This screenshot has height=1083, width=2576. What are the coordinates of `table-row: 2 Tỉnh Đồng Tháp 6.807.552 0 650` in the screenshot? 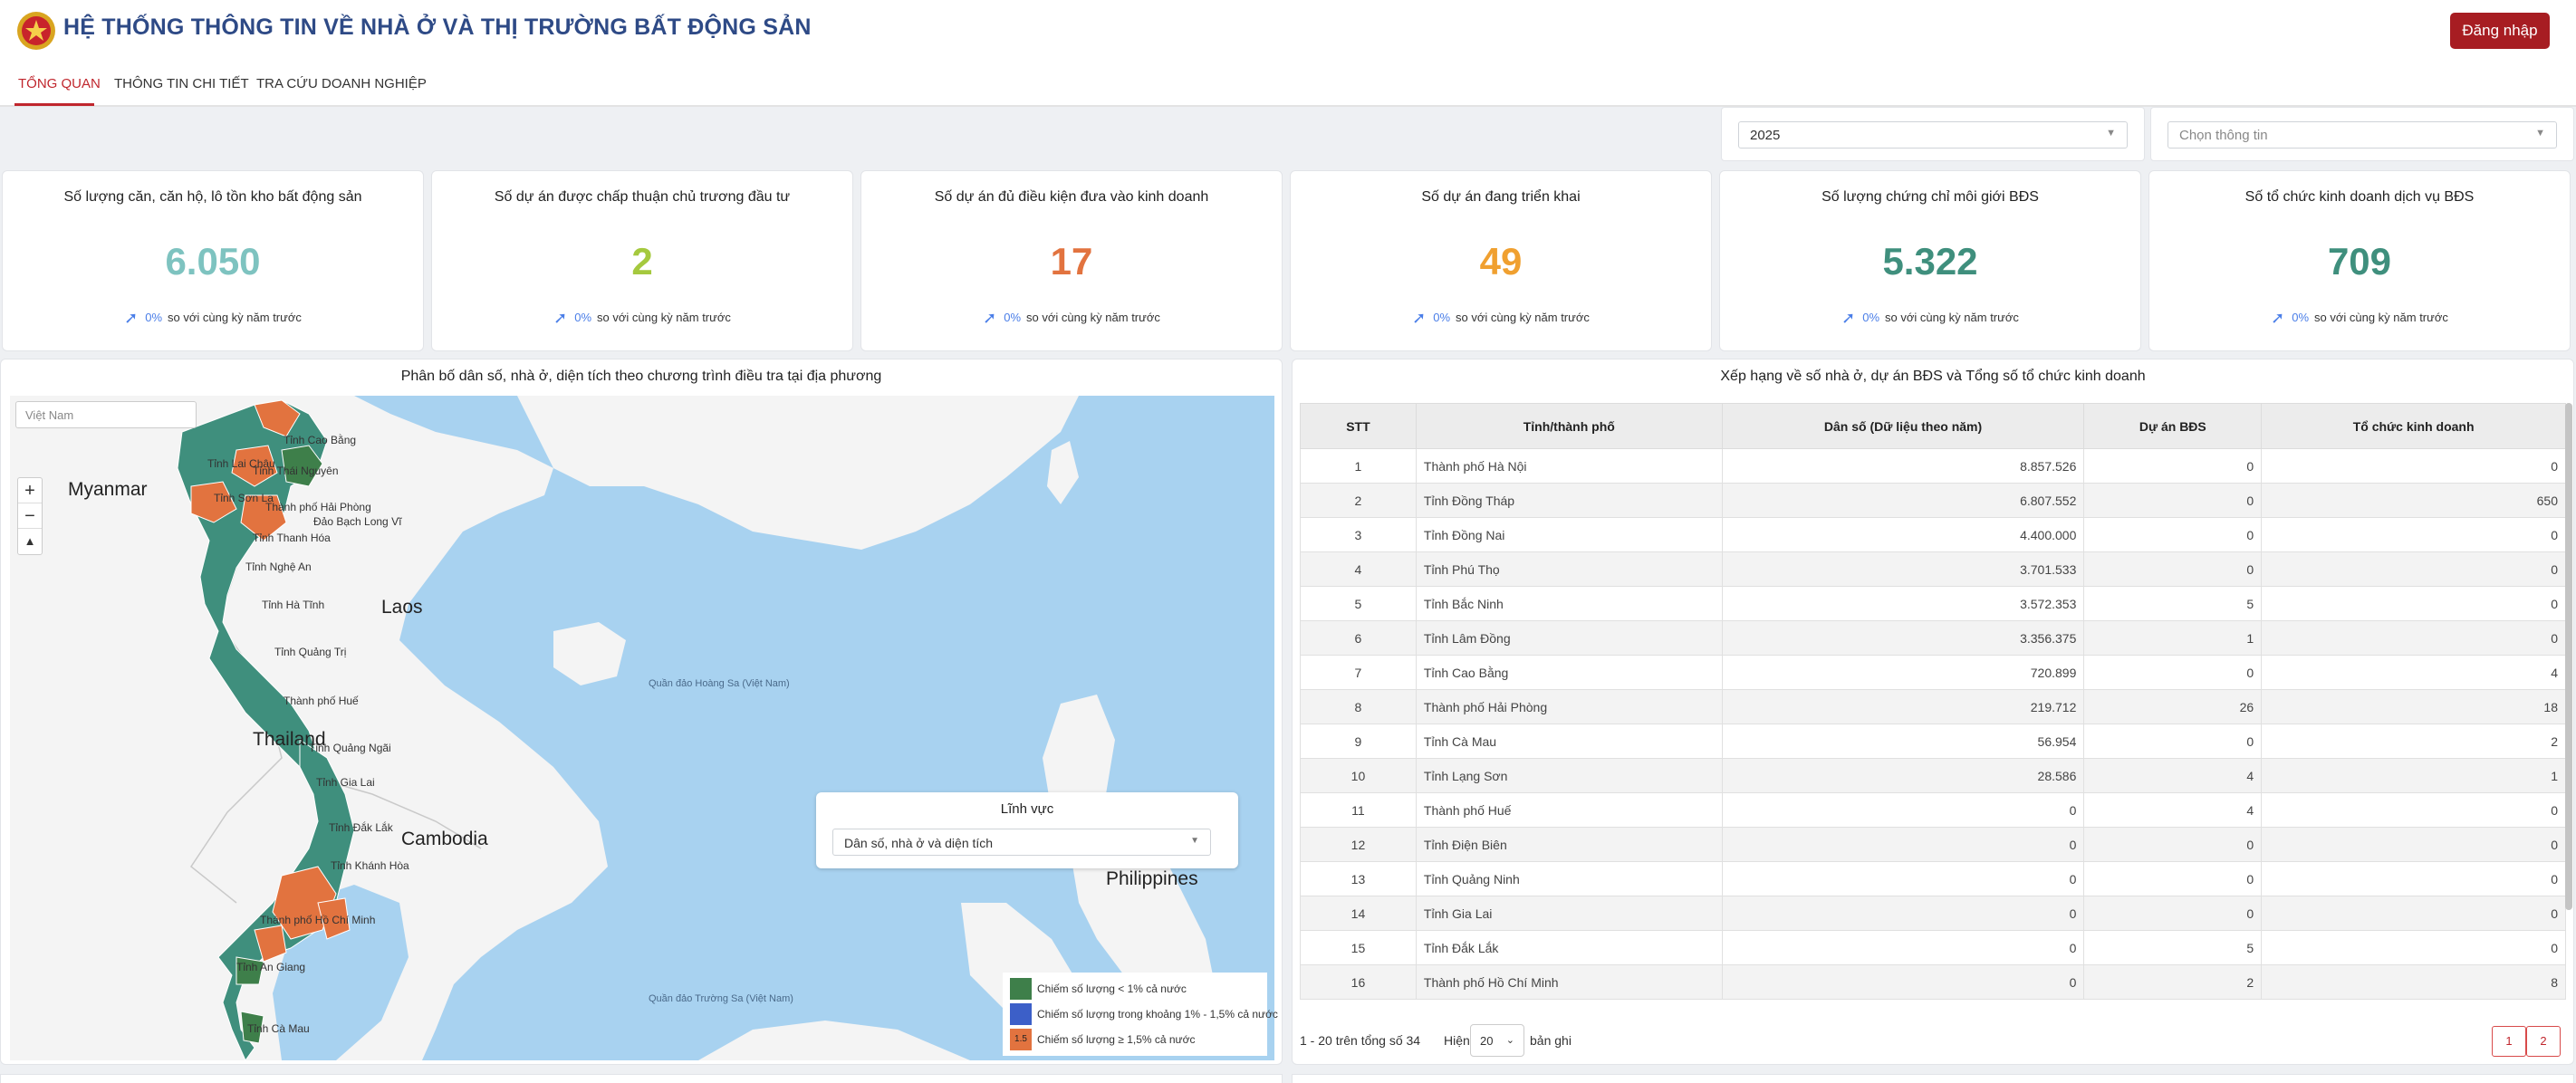 It's located at (1933, 500).